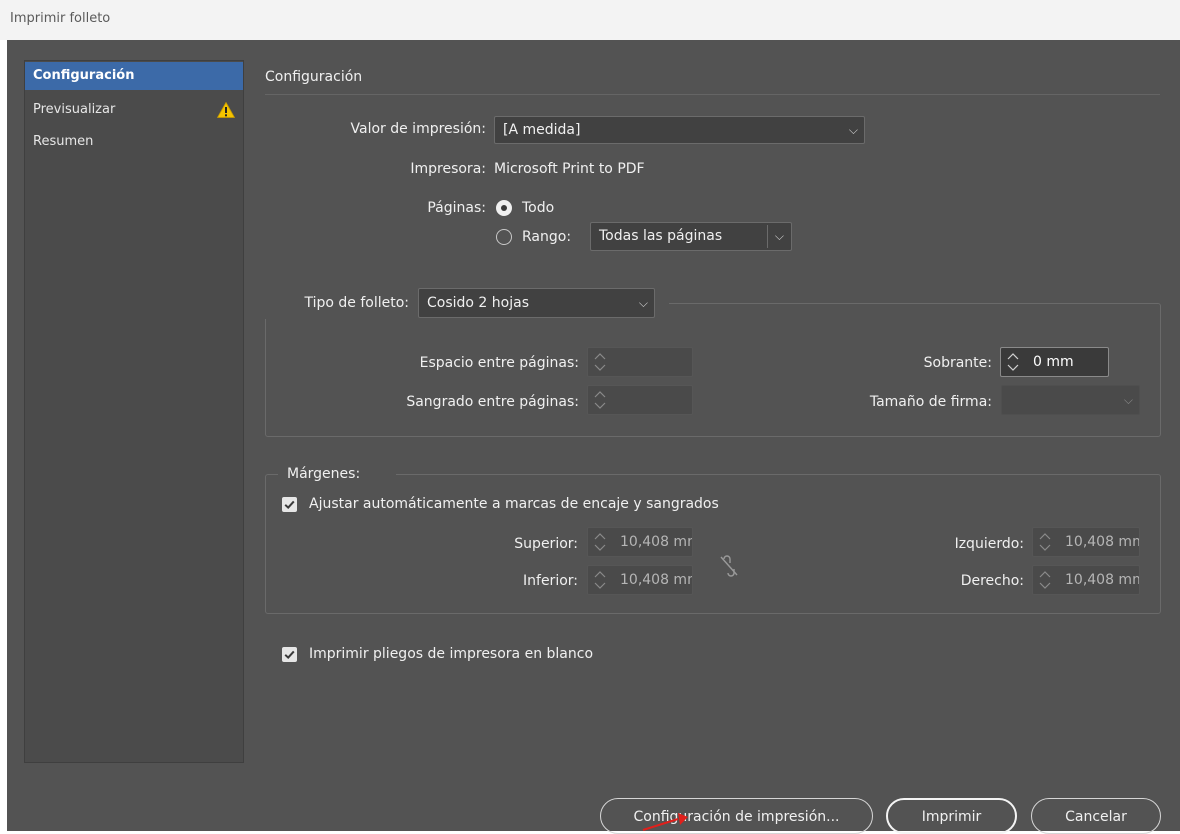 Image resolution: width=1180 pixels, height=834 pixels. Describe the element at coordinates (324, 474) in the screenshot. I see `margins-title: Márgenes:` at that location.